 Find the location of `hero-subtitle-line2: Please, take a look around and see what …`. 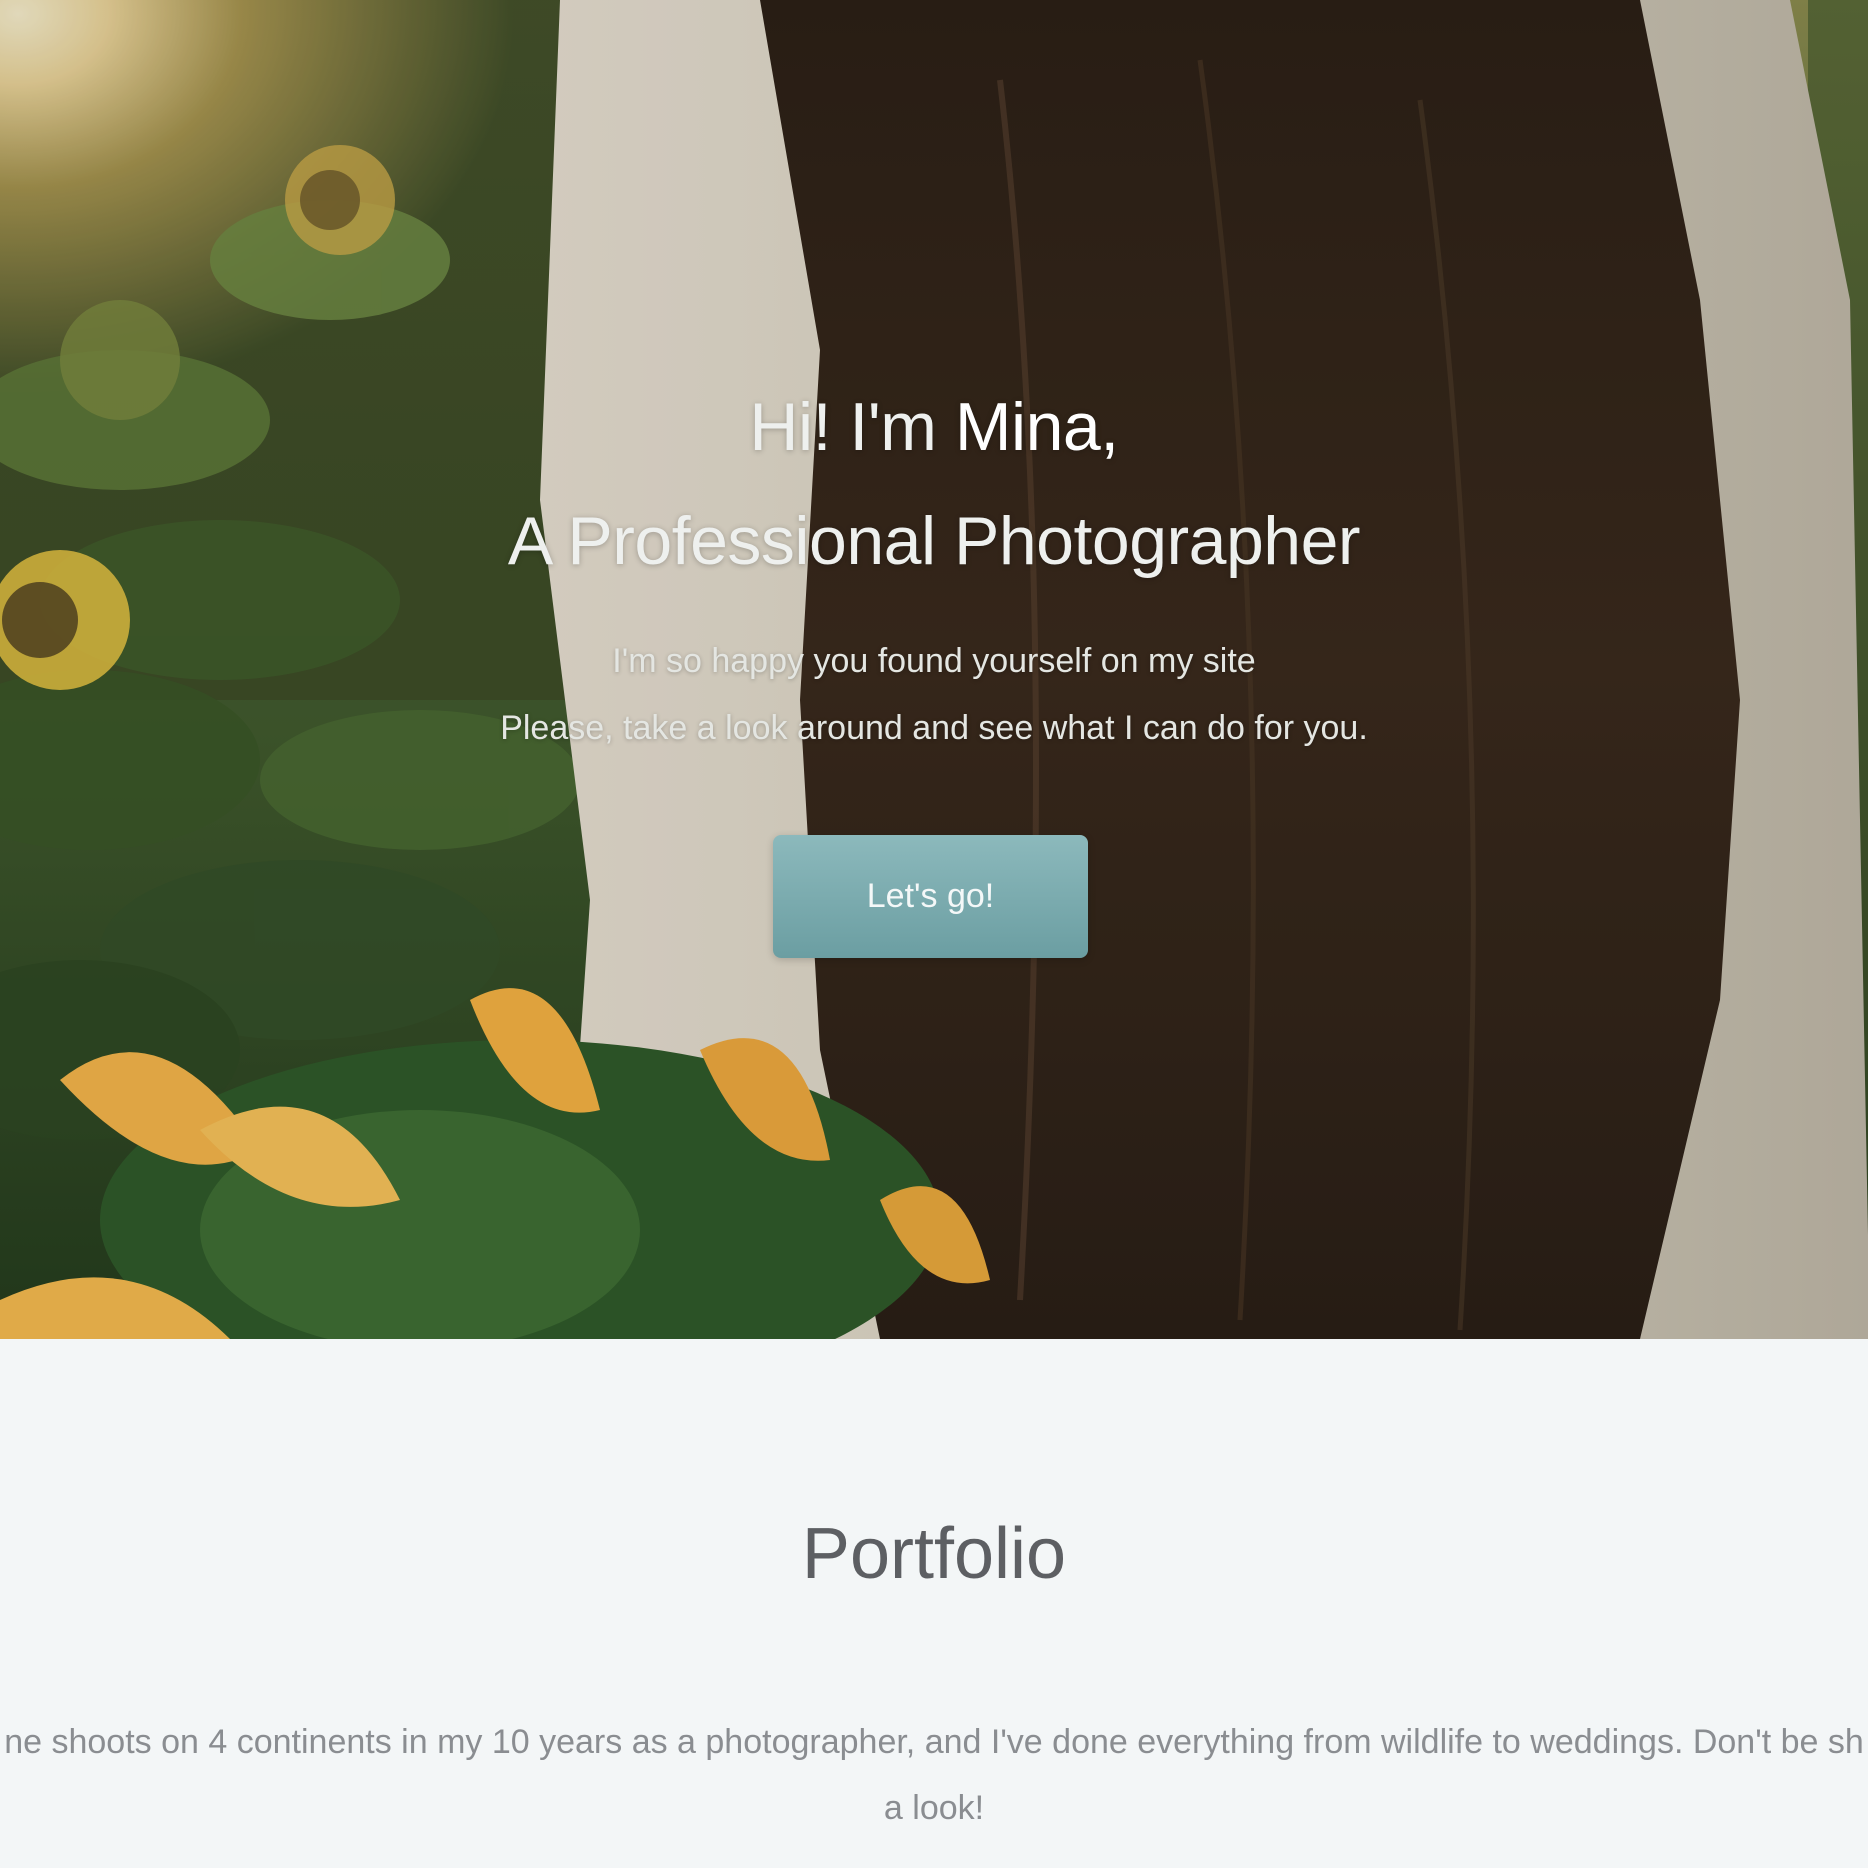

hero-subtitle-line2: Please, take a look around and see what … is located at coordinates (934, 728).